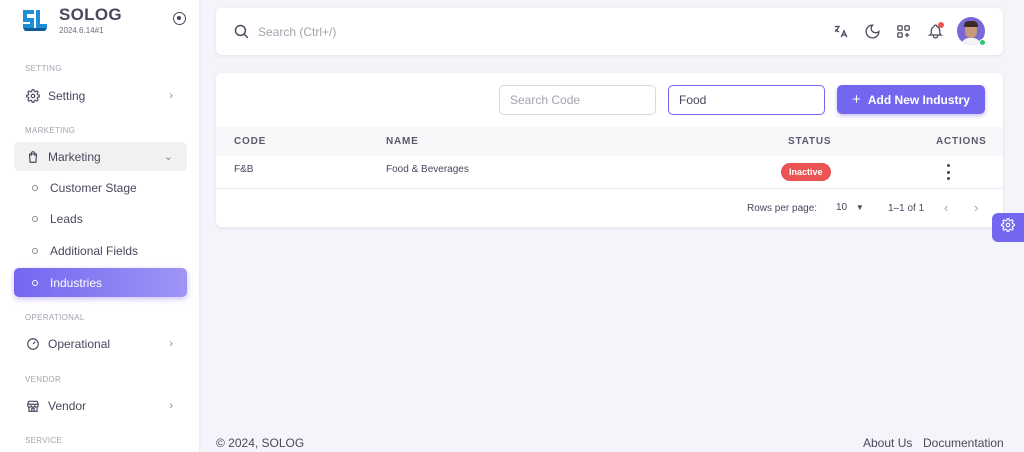  Describe the element at coordinates (903, 31) in the screenshot. I see `grid-add-icon` at that location.